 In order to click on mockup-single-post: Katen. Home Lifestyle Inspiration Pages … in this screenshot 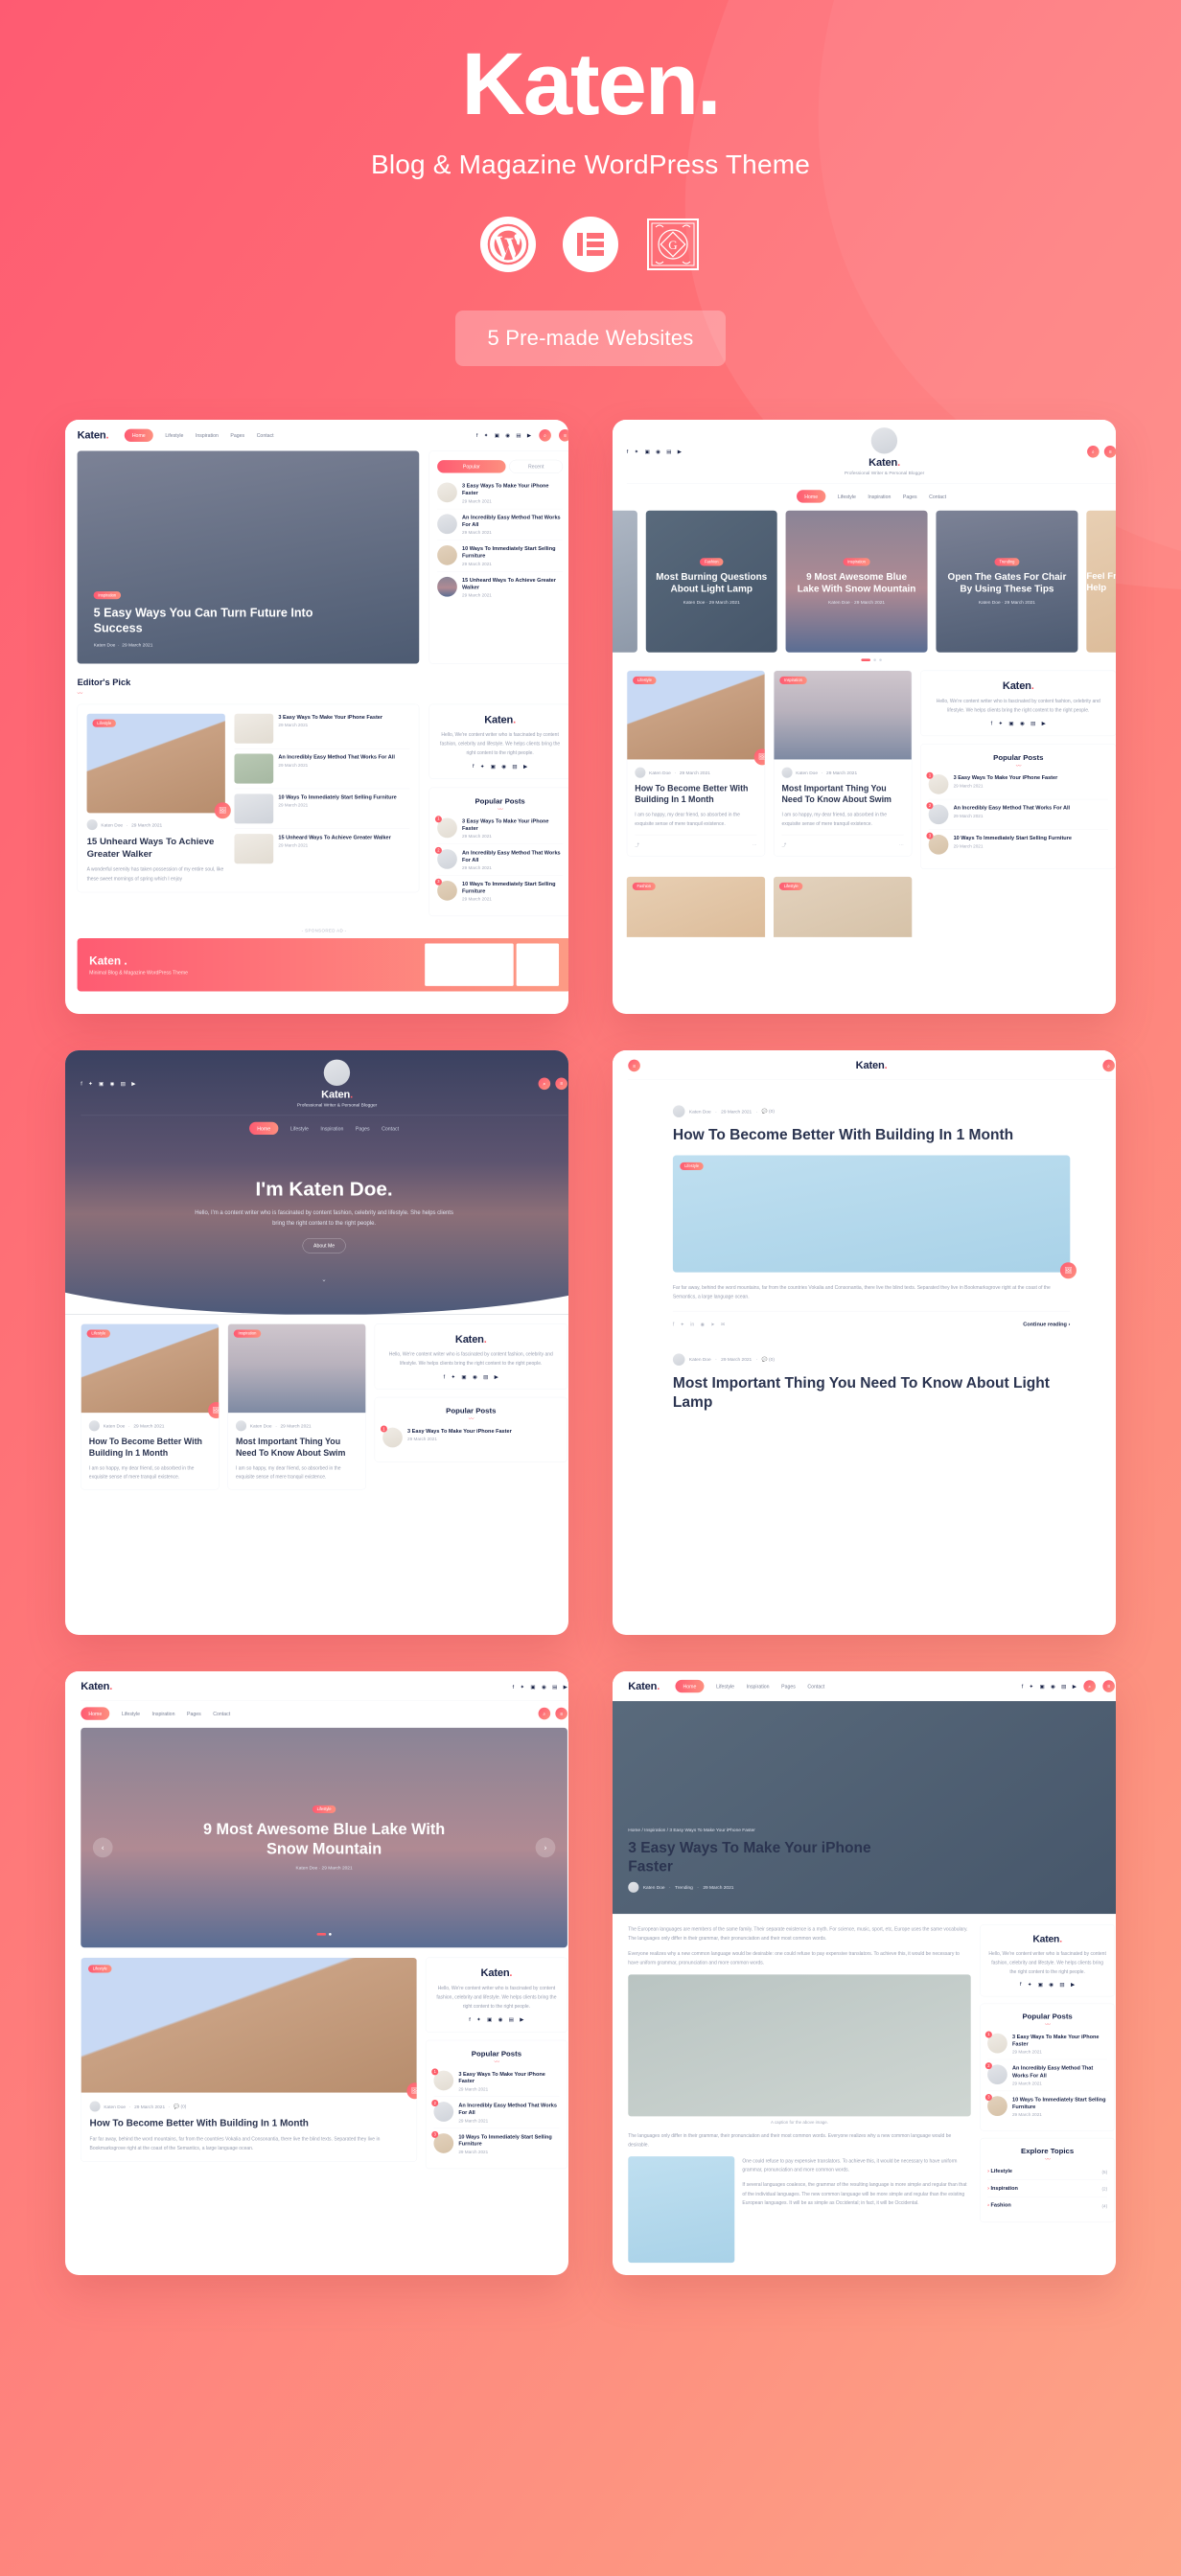, I will do `click(865, 1973)`.